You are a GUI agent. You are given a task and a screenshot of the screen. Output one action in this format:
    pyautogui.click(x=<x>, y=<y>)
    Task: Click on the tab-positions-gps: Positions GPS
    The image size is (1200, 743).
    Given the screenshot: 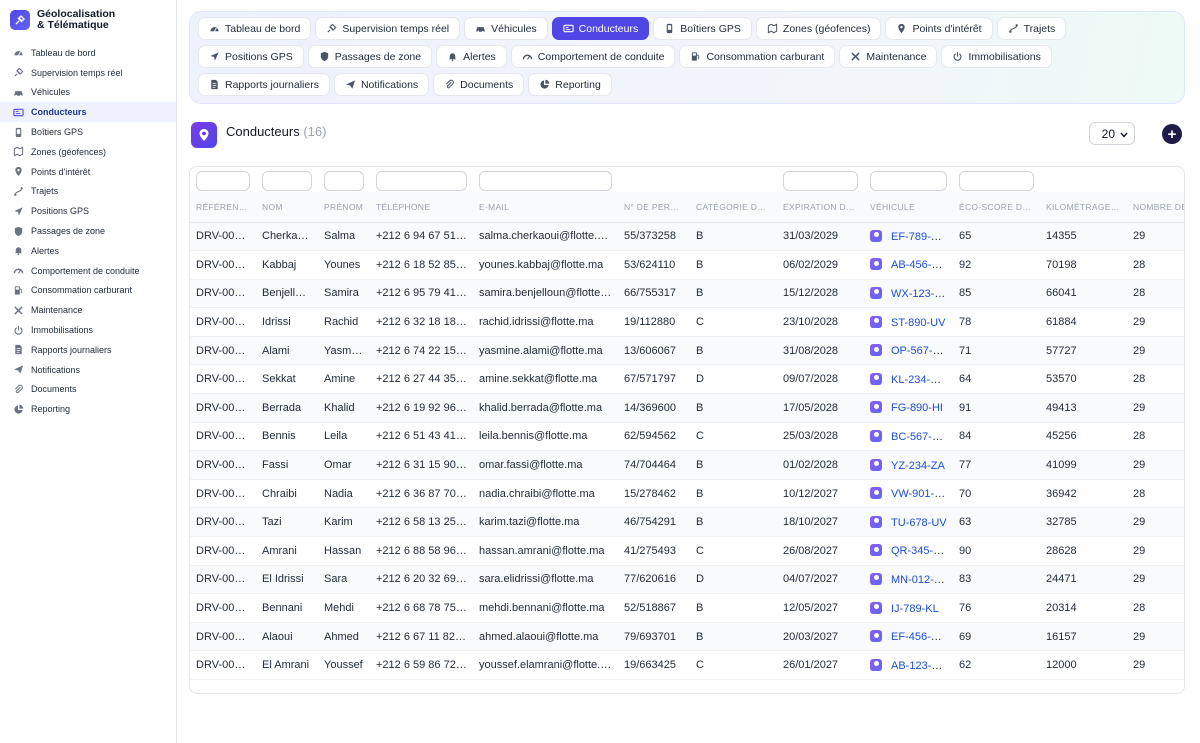 What is the action you would take?
    pyautogui.click(x=251, y=56)
    